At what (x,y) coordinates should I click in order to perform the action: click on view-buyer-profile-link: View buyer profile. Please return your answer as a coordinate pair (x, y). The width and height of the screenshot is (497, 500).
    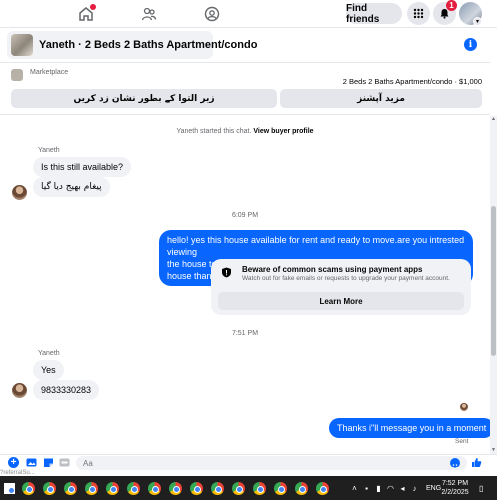
    Looking at the image, I should click on (283, 131).